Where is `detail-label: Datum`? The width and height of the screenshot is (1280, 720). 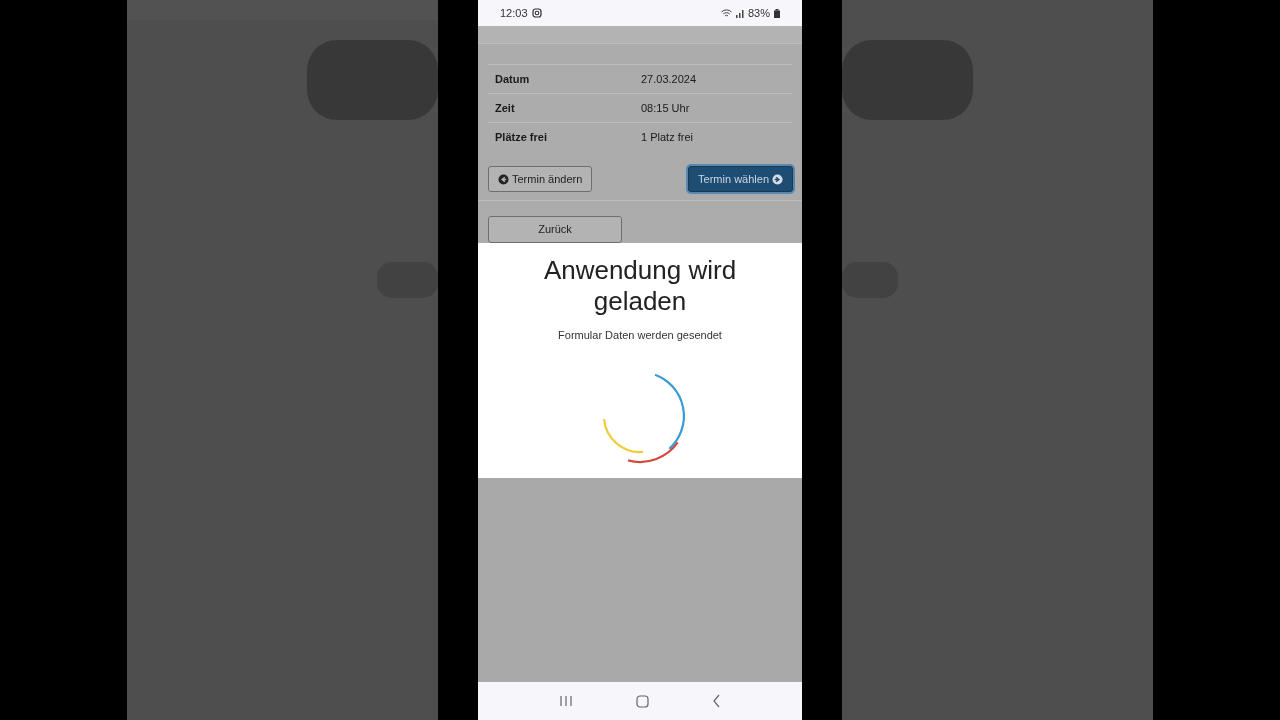
detail-label: Datum is located at coordinates (513, 79).